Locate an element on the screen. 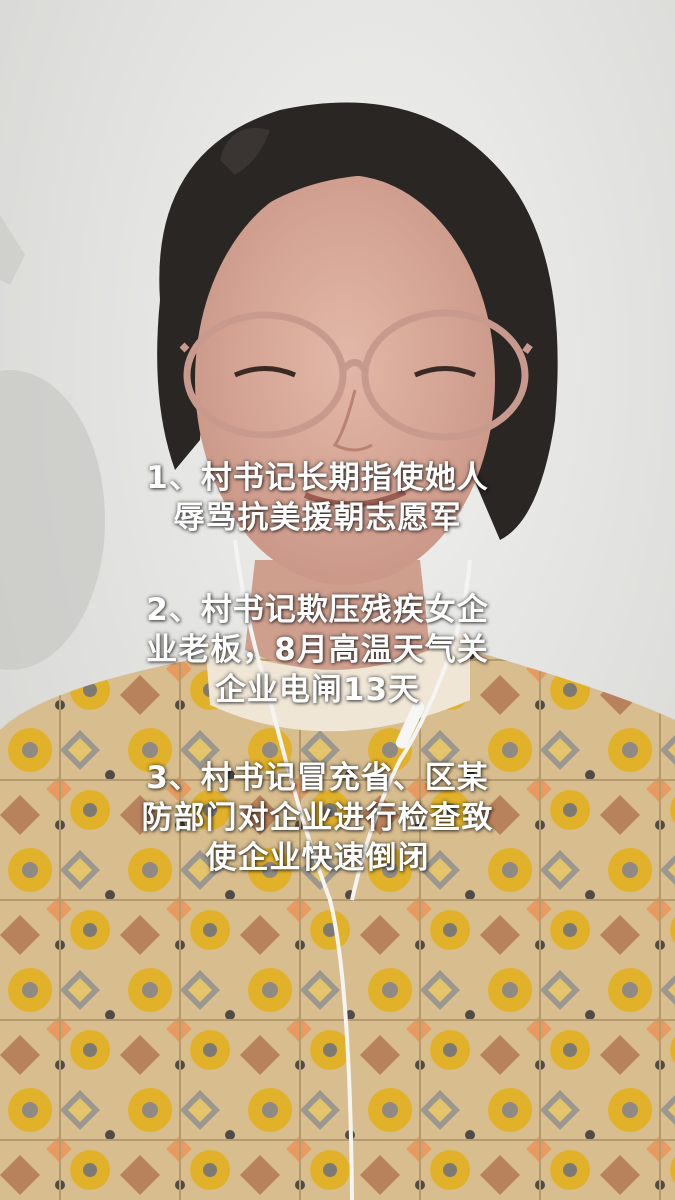  caption-item-2: 2、村书记欺压残疾女企 业老板，8月高温天气关 企业电闸13天 is located at coordinates (317, 650).